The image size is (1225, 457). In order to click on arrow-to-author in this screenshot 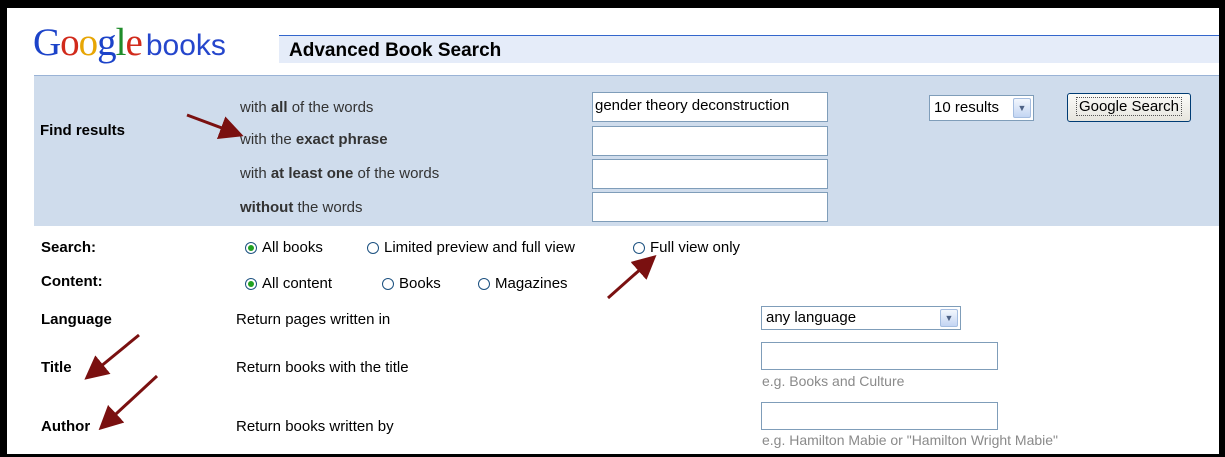, I will do `click(128, 402)`.